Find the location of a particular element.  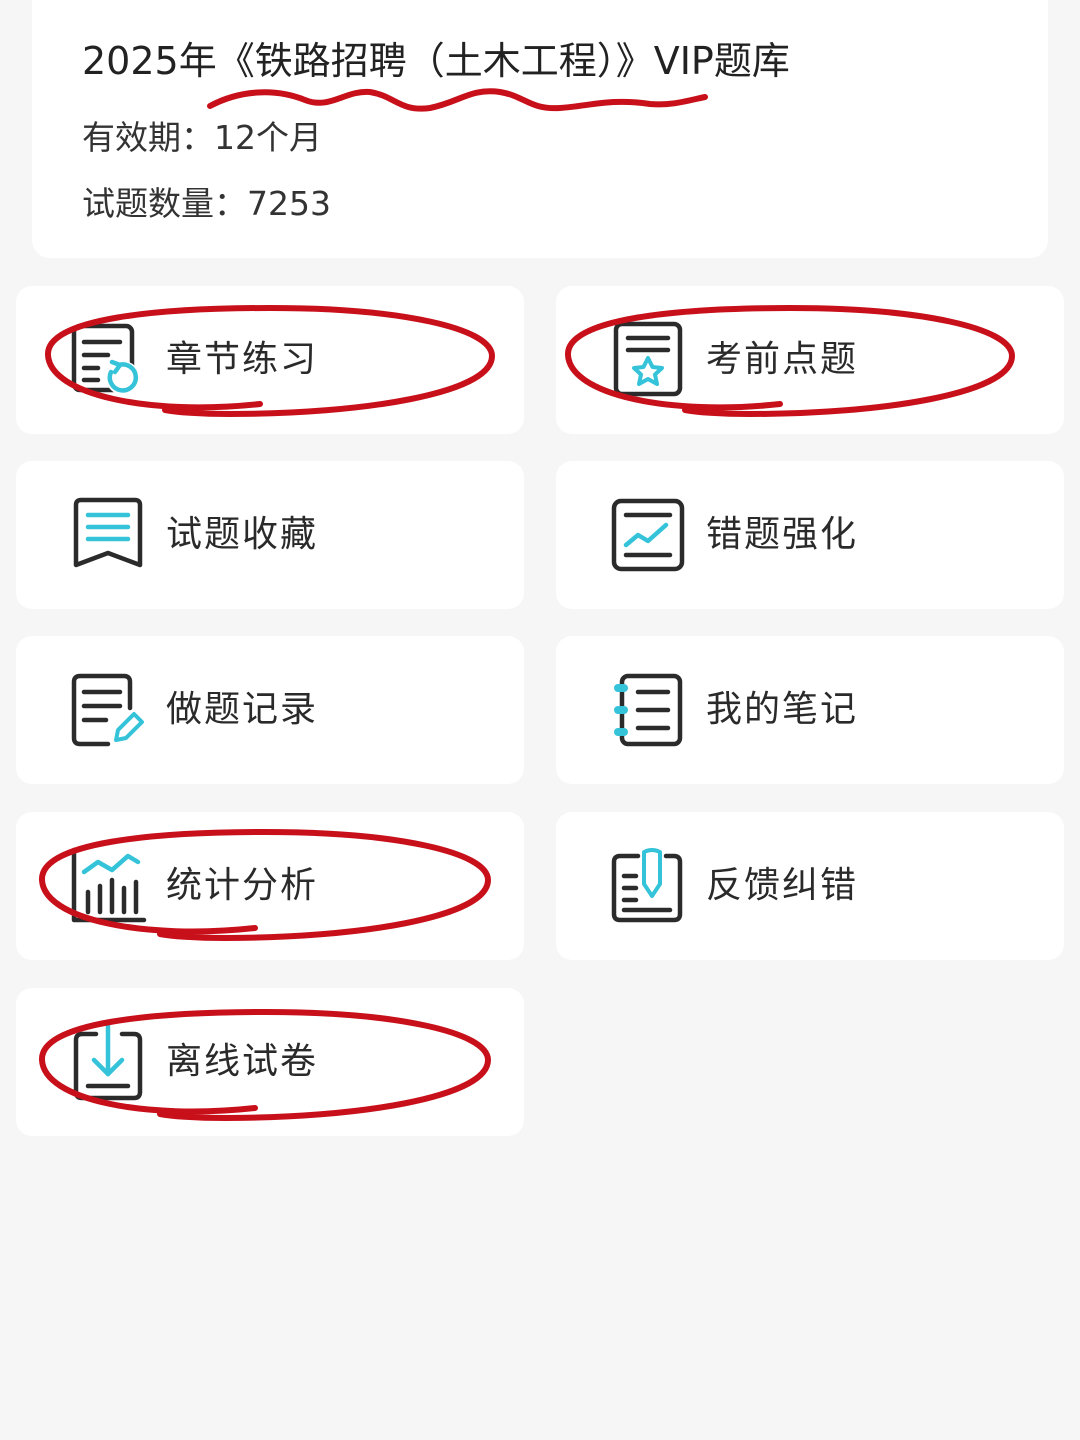

menu-my-notes: 我的笔记 is located at coordinates (810, 710).